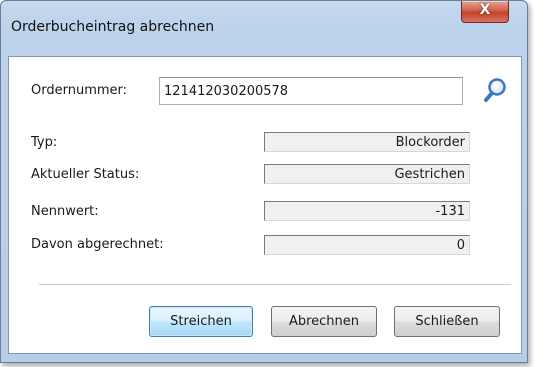  What do you see at coordinates (324, 321) in the screenshot?
I see `abrechnen-button: Abrechnen` at bounding box center [324, 321].